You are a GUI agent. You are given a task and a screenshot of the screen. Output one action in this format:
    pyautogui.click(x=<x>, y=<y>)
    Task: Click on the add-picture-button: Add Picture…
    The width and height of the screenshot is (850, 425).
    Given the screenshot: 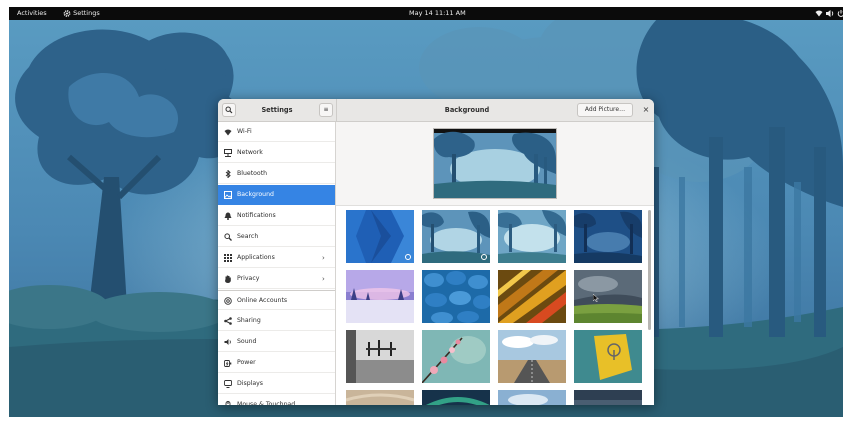 What is the action you would take?
    pyautogui.click(x=605, y=110)
    